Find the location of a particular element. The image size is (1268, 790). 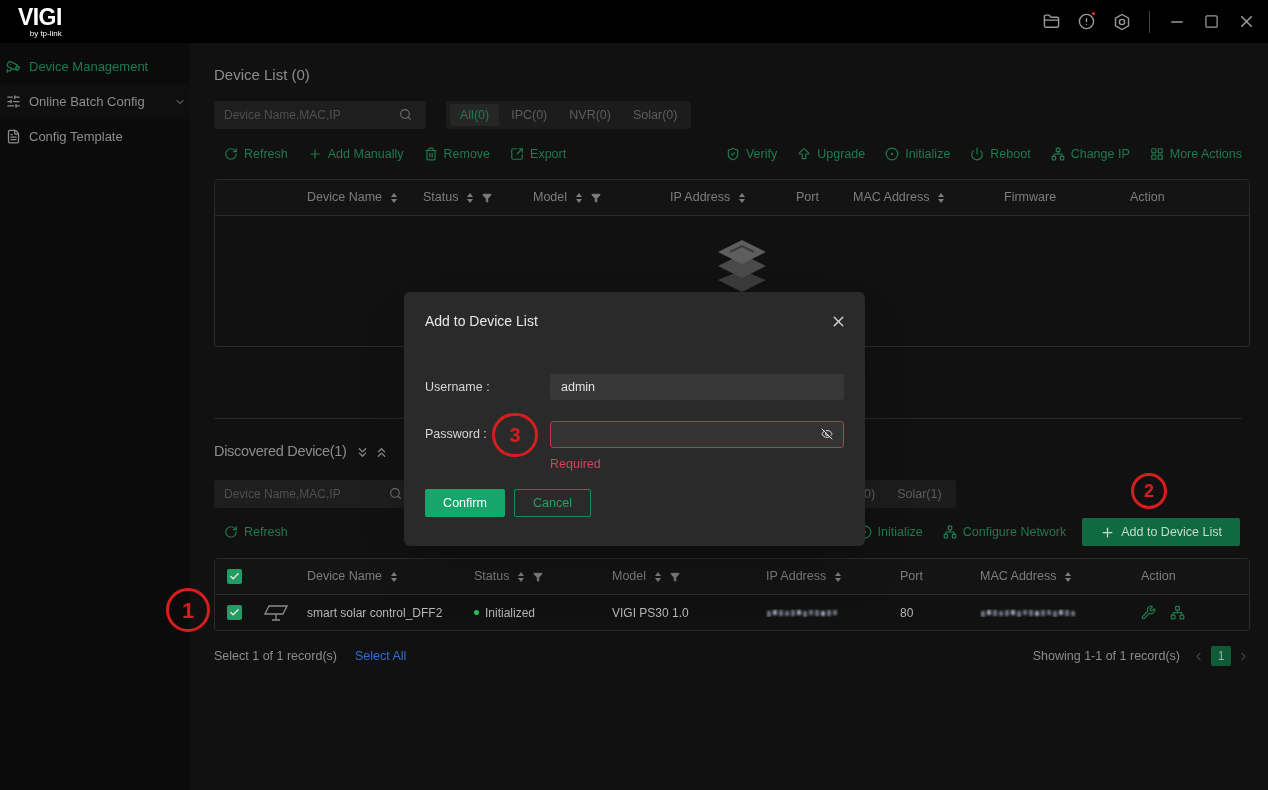

sidebar-item: Online Batch Config is located at coordinates (95, 101).